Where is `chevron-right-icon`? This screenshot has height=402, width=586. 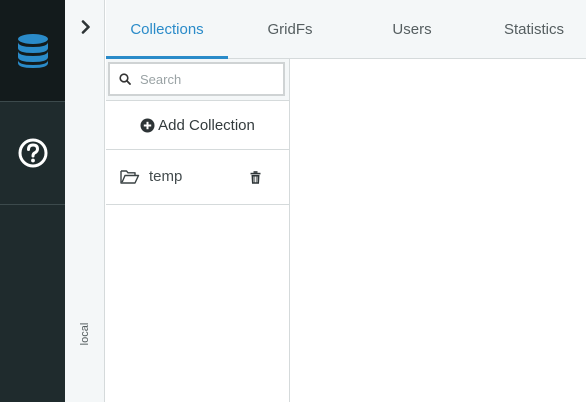 chevron-right-icon is located at coordinates (85, 27).